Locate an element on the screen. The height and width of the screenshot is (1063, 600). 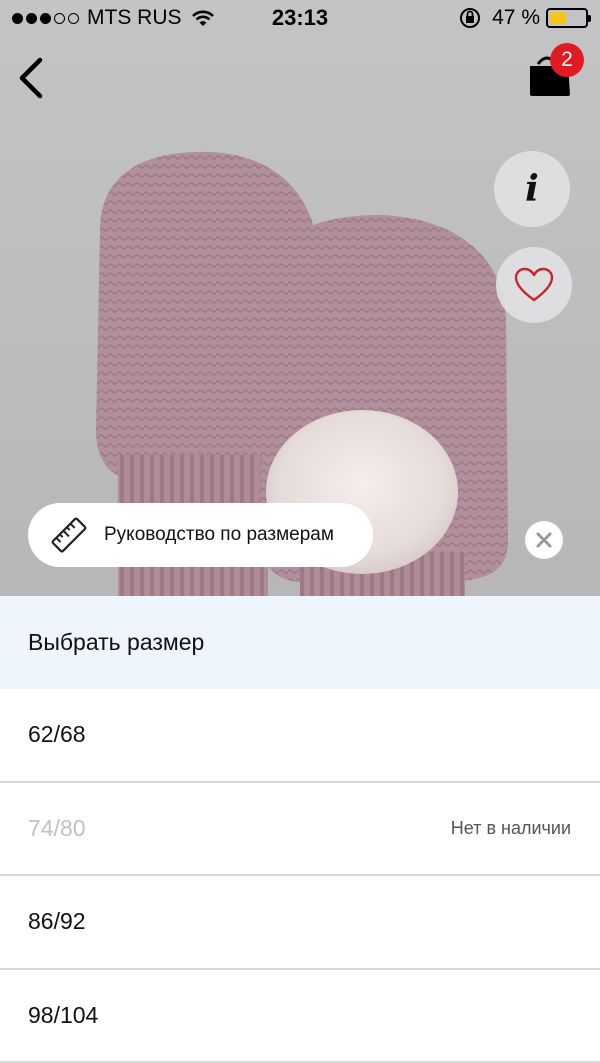
battery-group: 47 % is located at coordinates (524, 18).